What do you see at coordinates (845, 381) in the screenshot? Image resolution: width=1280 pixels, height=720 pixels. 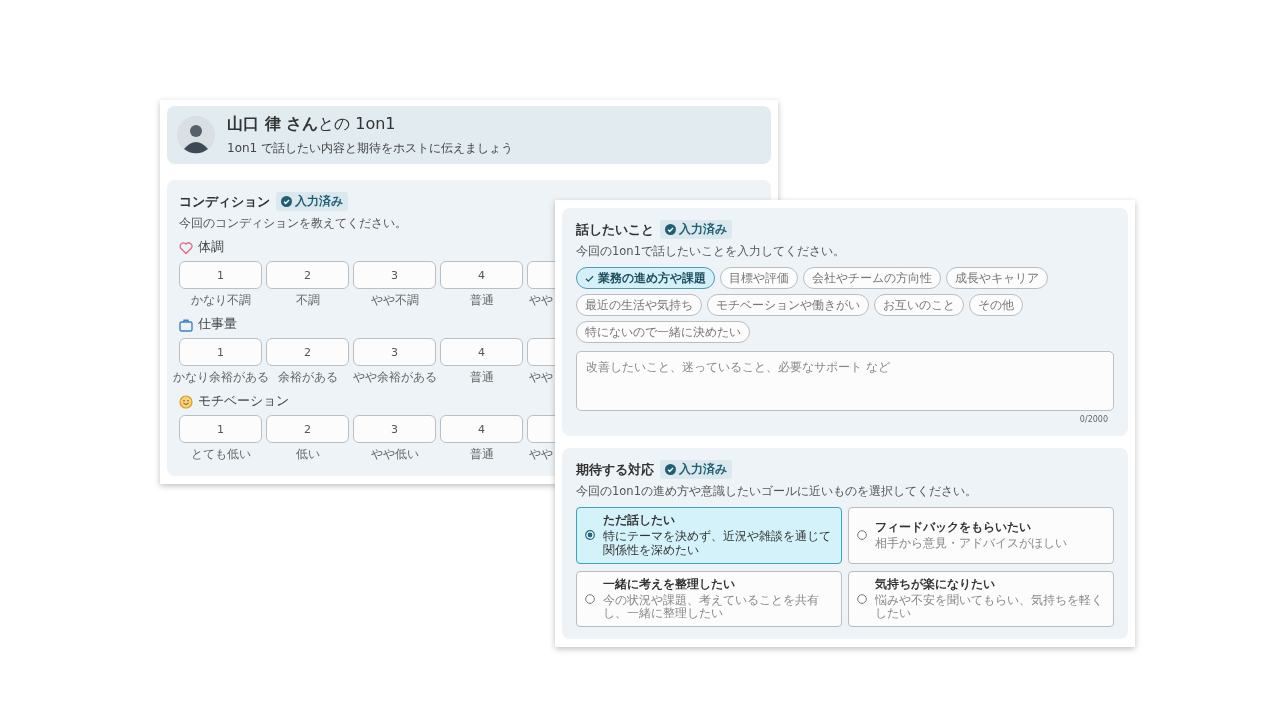 I see `text-area-field: 改善したいこと、迷っていること、必要なサポート など` at bounding box center [845, 381].